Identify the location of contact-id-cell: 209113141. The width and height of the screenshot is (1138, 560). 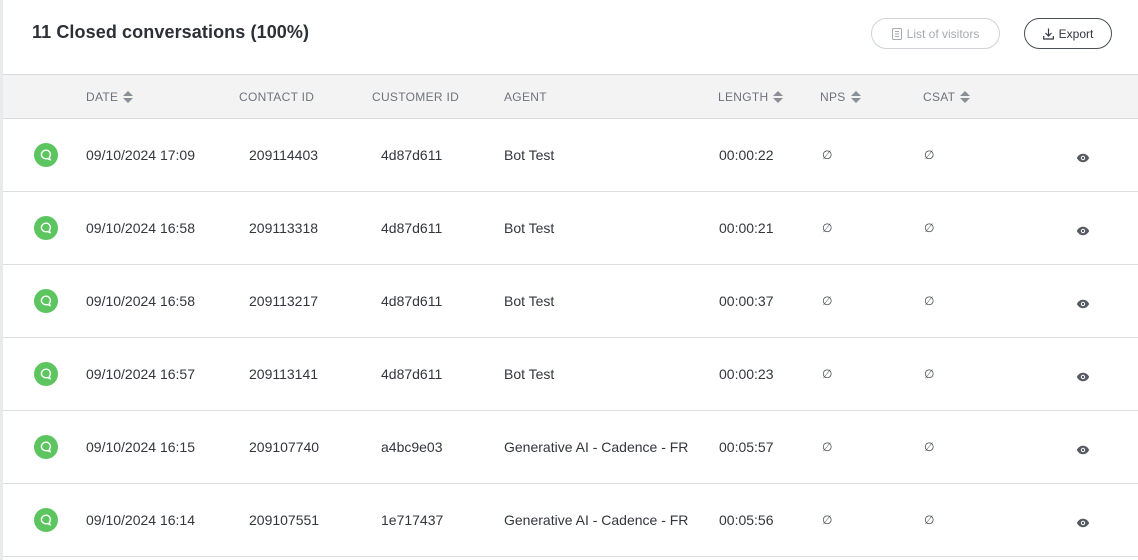
(284, 374).